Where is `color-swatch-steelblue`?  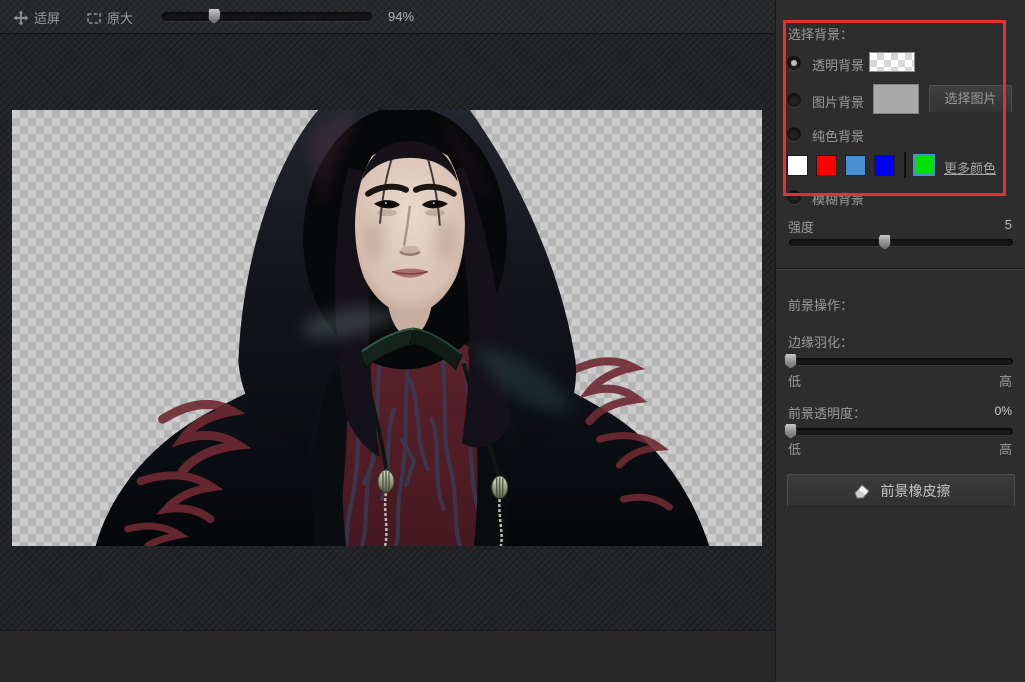 color-swatch-steelblue is located at coordinates (855, 165).